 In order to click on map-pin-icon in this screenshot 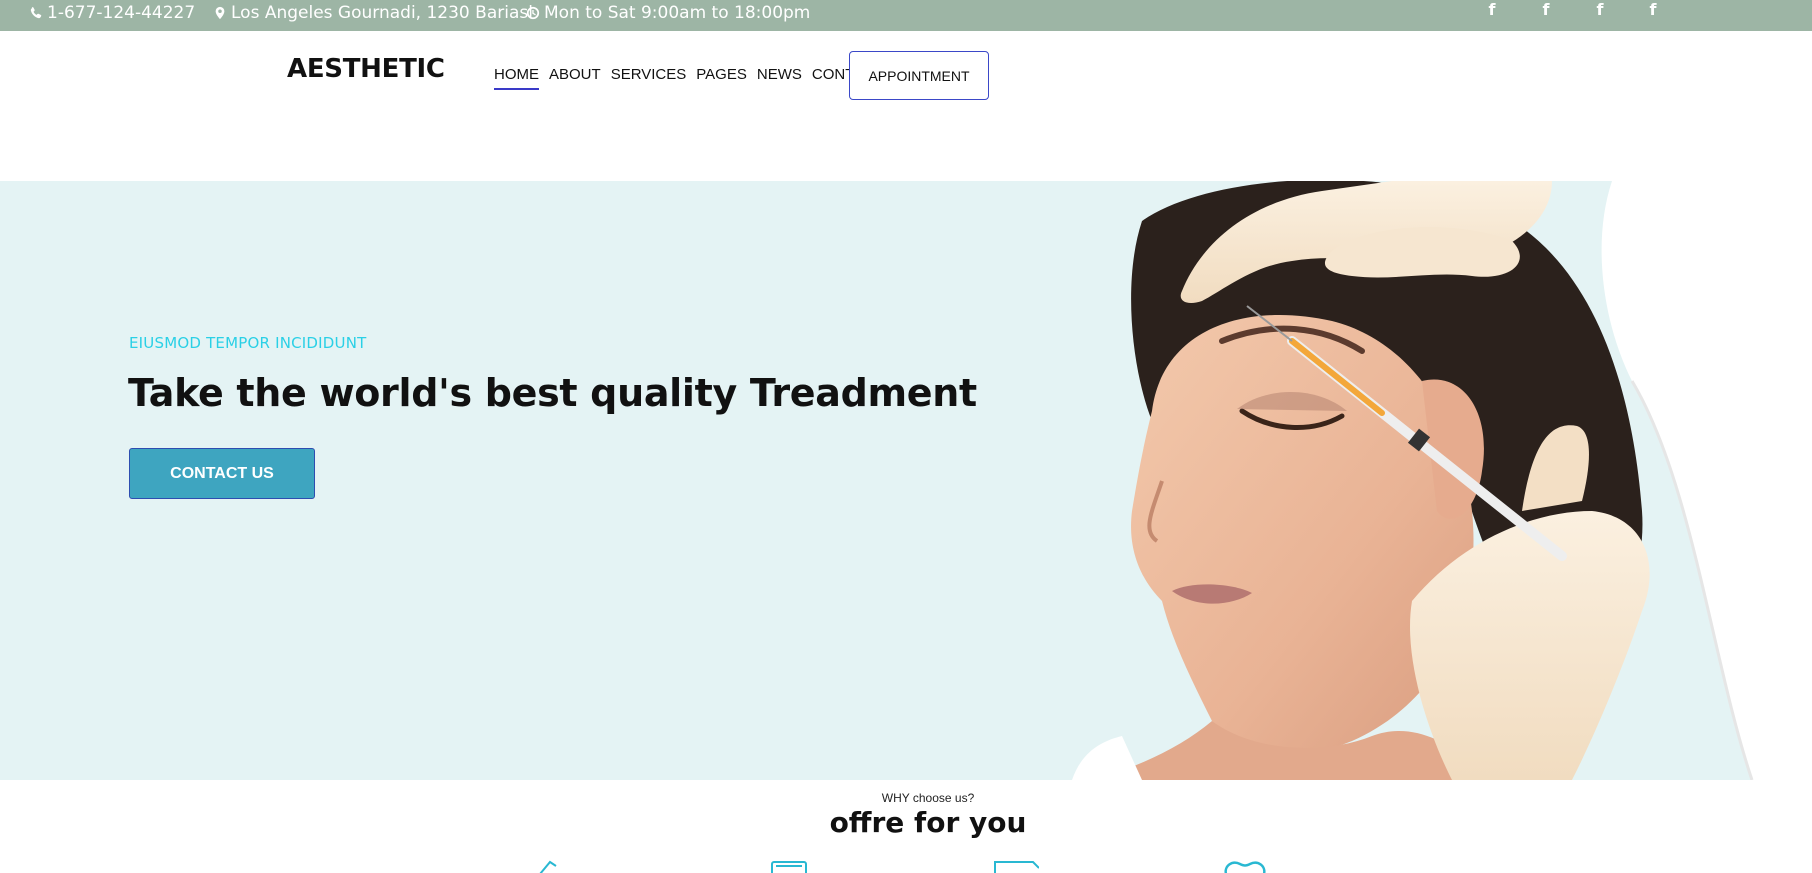, I will do `click(220, 13)`.